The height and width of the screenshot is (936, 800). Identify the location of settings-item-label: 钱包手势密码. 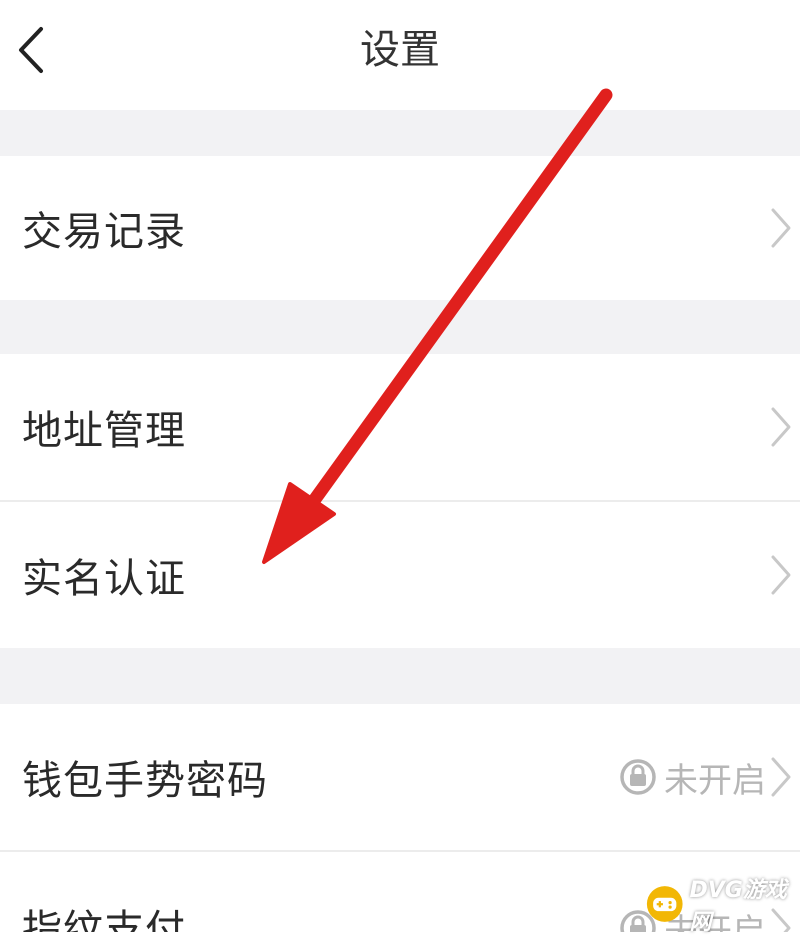
(145, 781).